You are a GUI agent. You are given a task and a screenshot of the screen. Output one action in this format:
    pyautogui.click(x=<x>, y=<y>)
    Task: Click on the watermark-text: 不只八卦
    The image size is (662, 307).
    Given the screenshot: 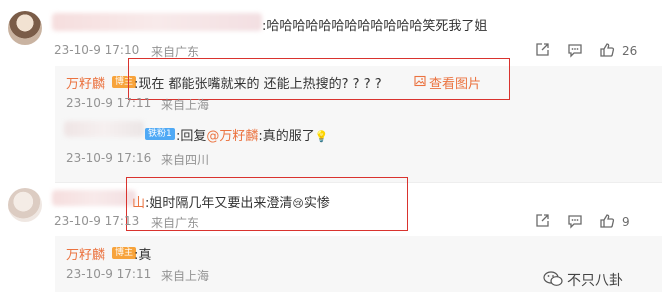 What is the action you would take?
    pyautogui.click(x=595, y=281)
    